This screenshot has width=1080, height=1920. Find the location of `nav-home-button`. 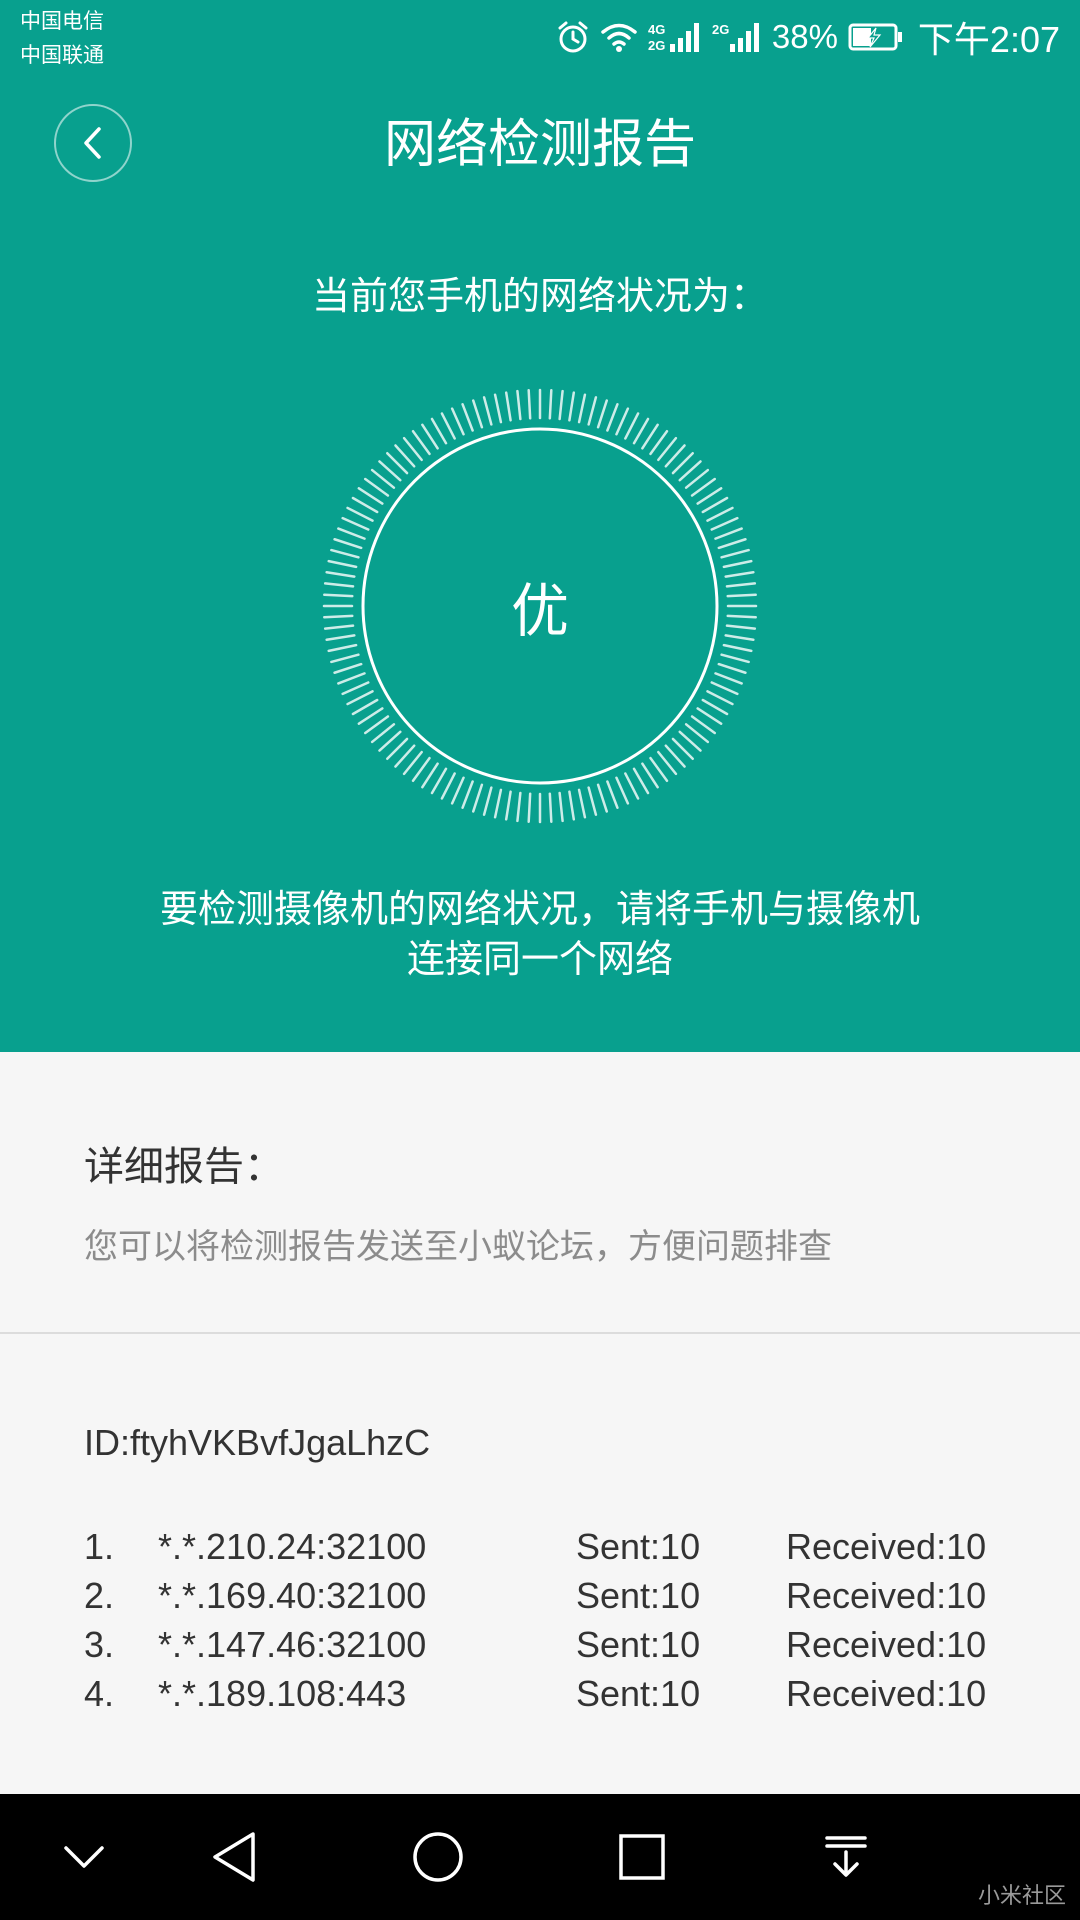

nav-home-button is located at coordinates (438, 1857).